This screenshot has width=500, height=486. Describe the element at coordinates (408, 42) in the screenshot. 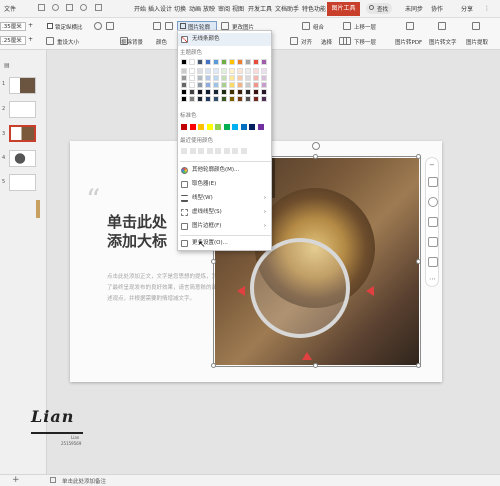

I see `to-pdf-button: 图片转PDF` at that location.